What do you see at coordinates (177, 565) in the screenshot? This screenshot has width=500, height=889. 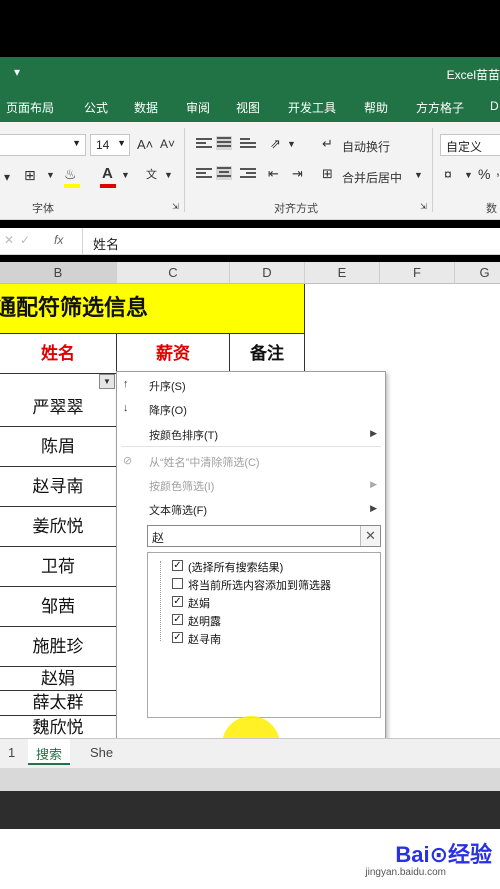 I see `checkbox-select-all-results: ✓` at bounding box center [177, 565].